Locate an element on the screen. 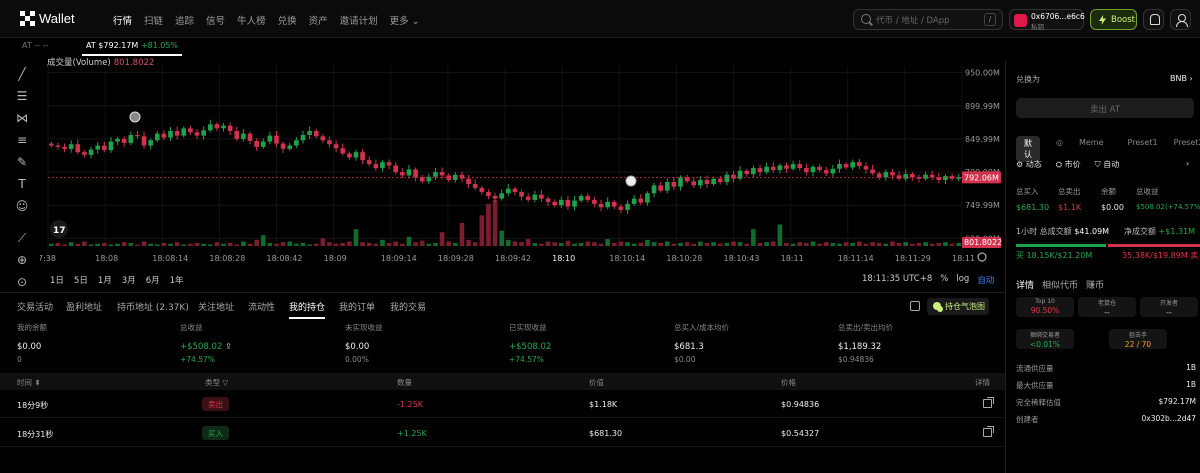  tab-trade-activity: 交易活动 is located at coordinates (35, 306).